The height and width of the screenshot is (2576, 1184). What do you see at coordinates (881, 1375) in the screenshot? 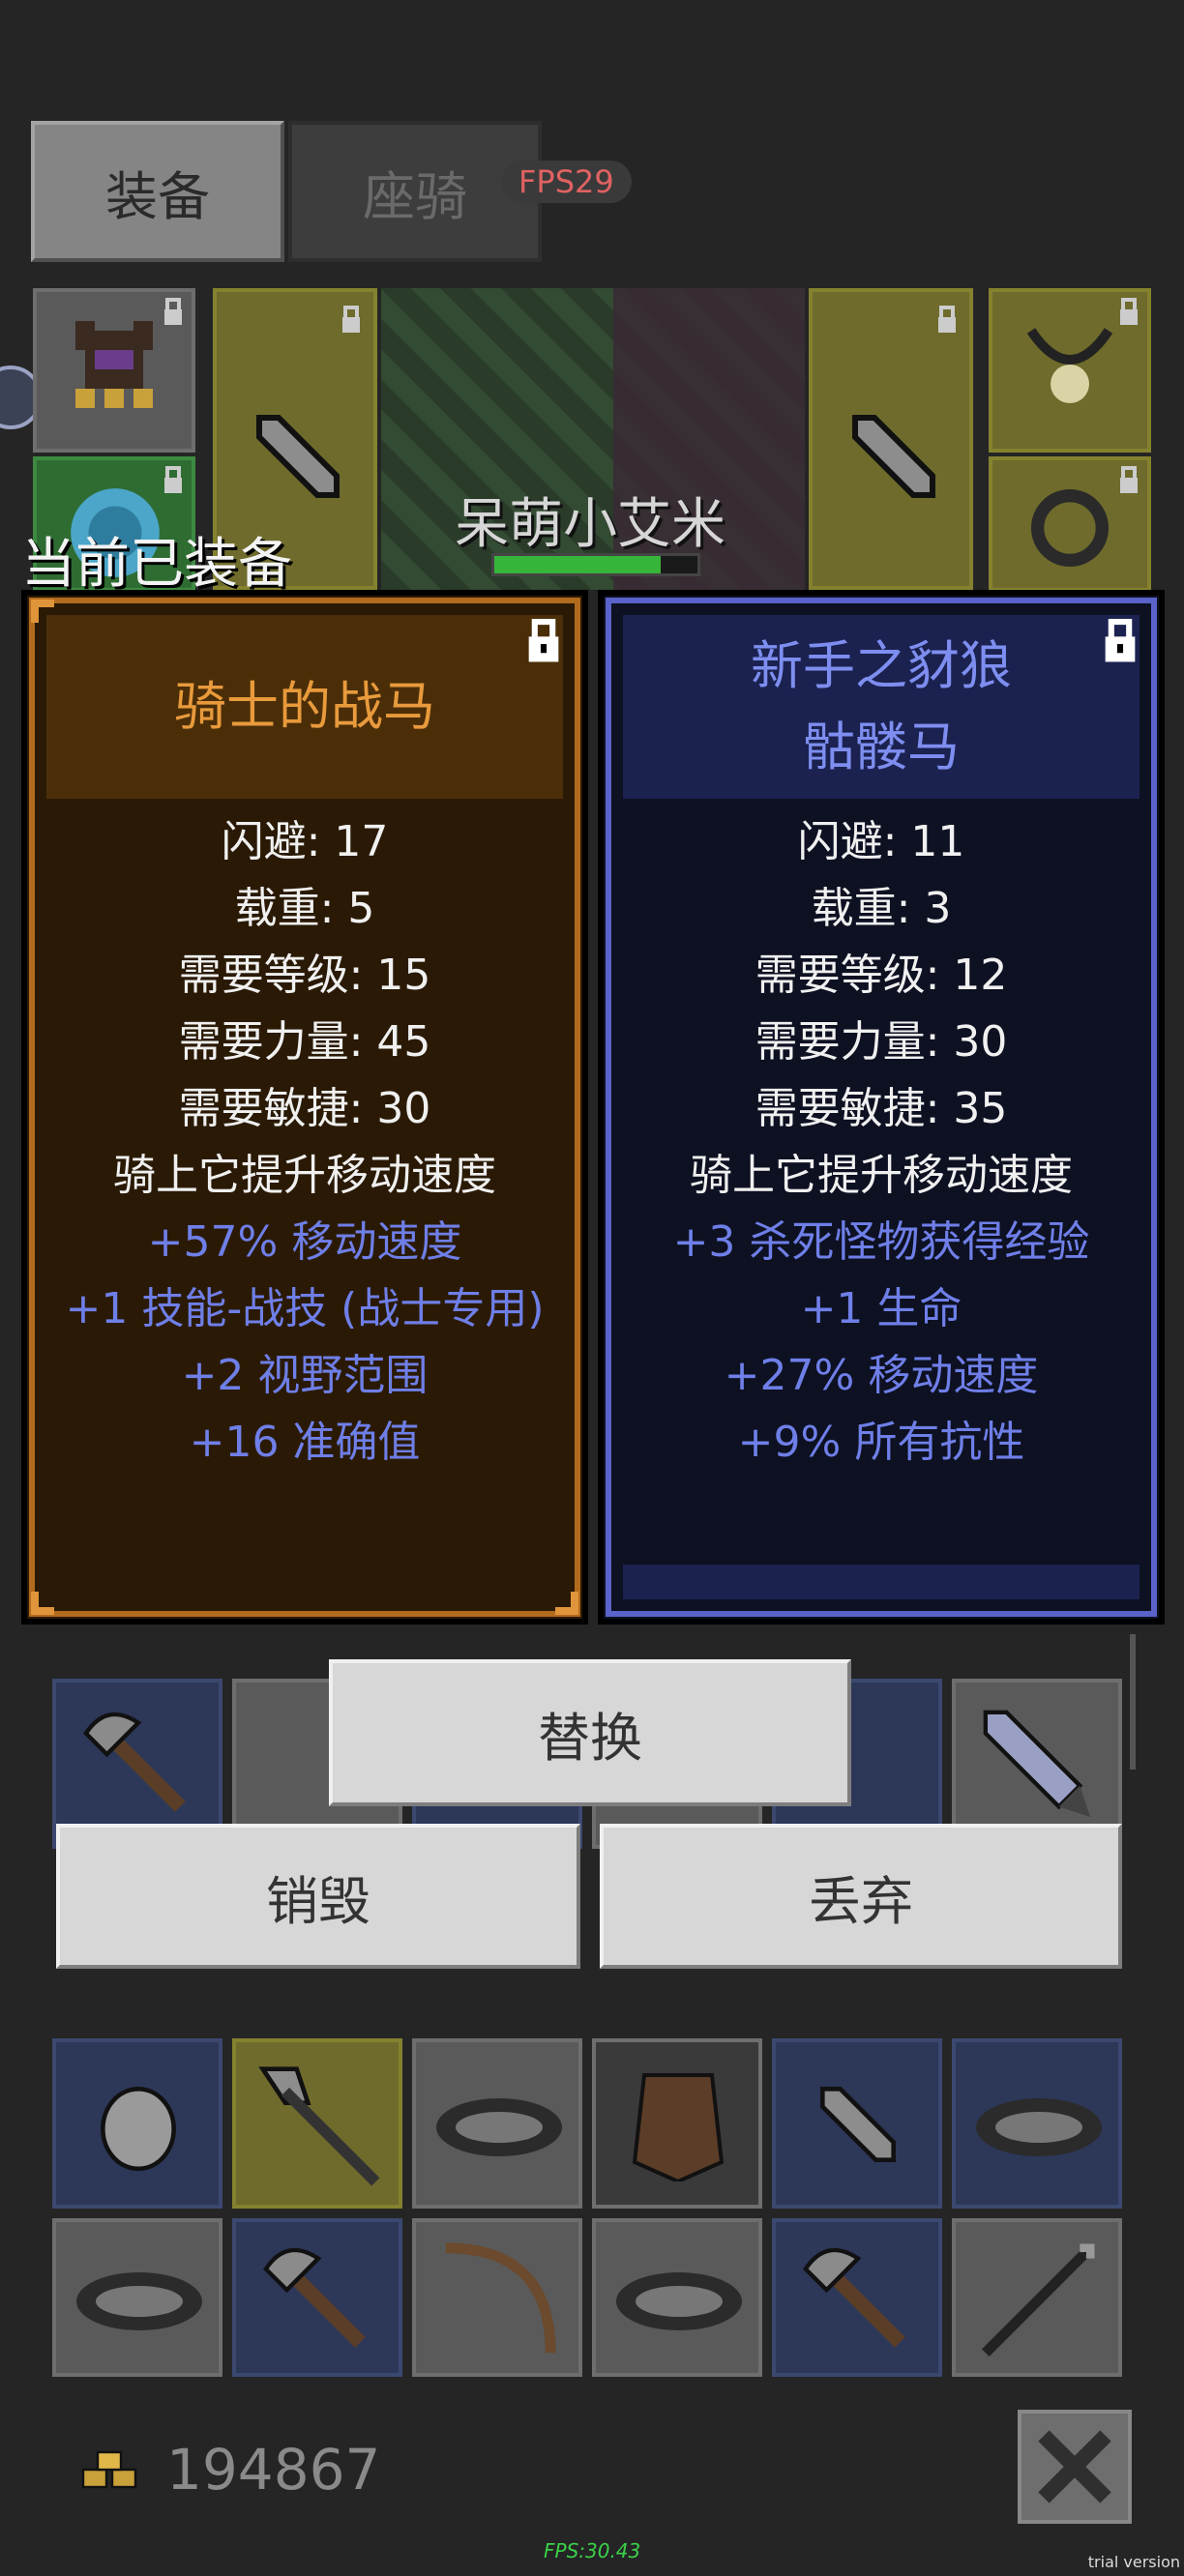
I see `magic-stat-line: +27% 移动速度` at bounding box center [881, 1375].